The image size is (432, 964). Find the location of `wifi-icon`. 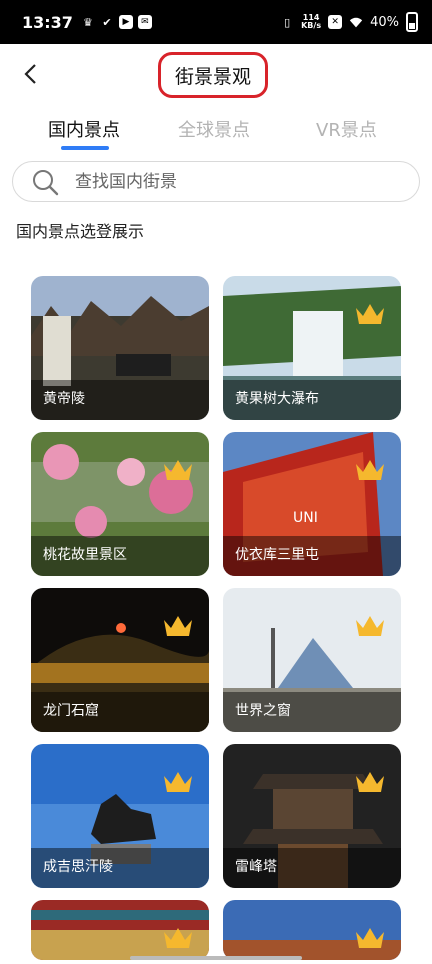

wifi-icon is located at coordinates (356, 22).